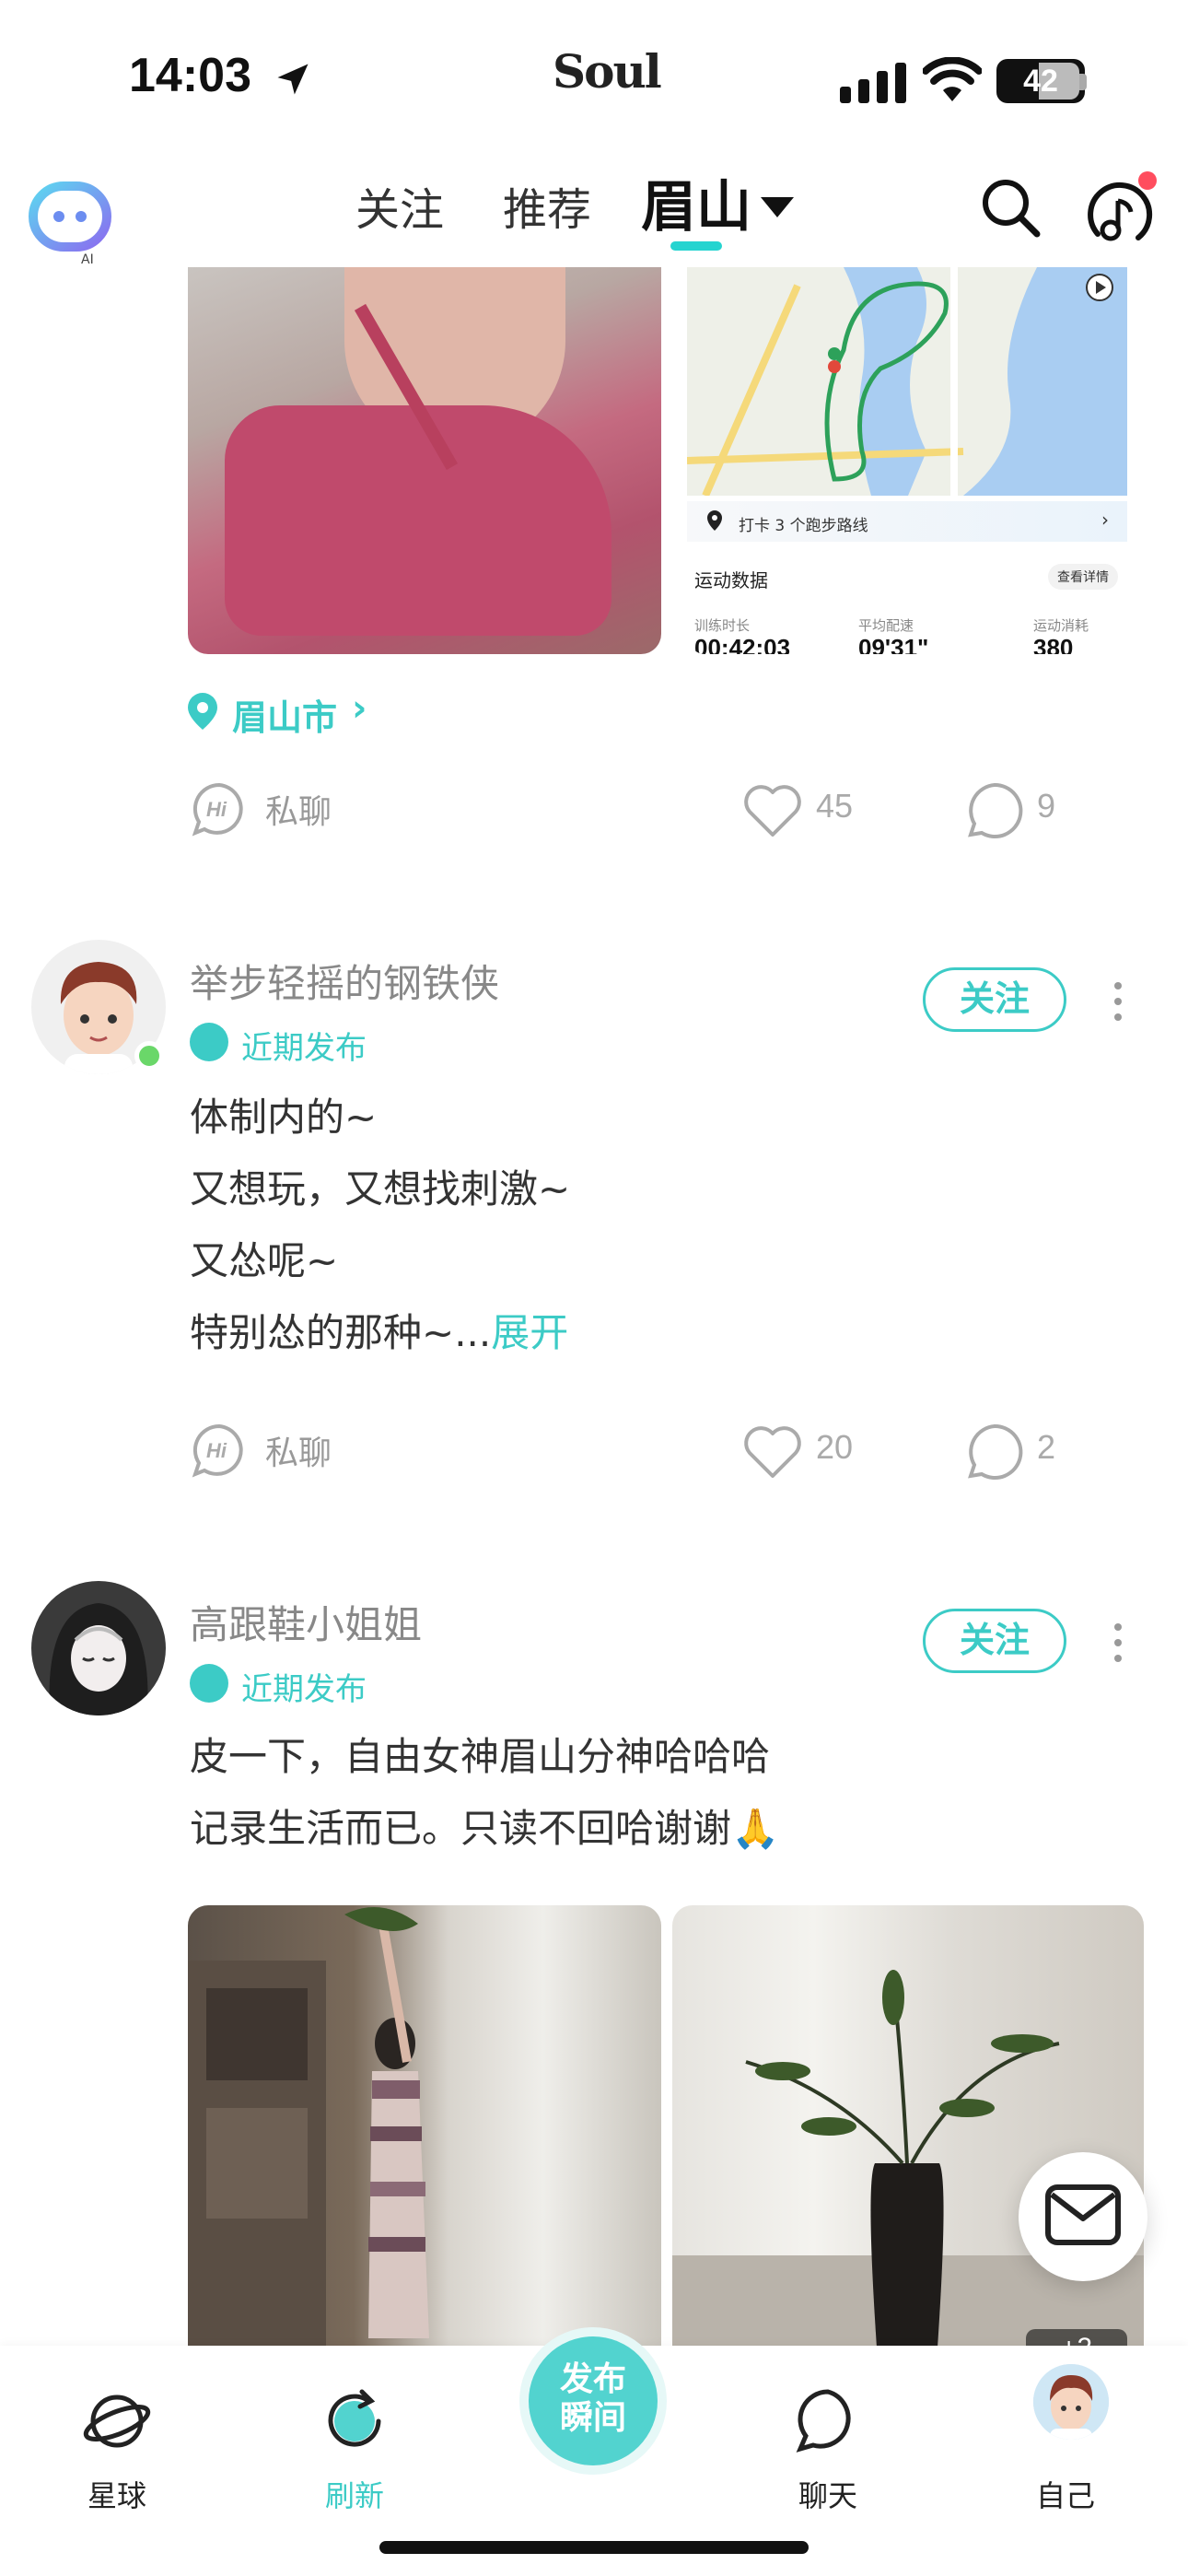 This screenshot has height=2576, width=1188. What do you see at coordinates (480, 1756) in the screenshot?
I see `post-line: 皮一下，自由女神眉山分神哈哈哈` at bounding box center [480, 1756].